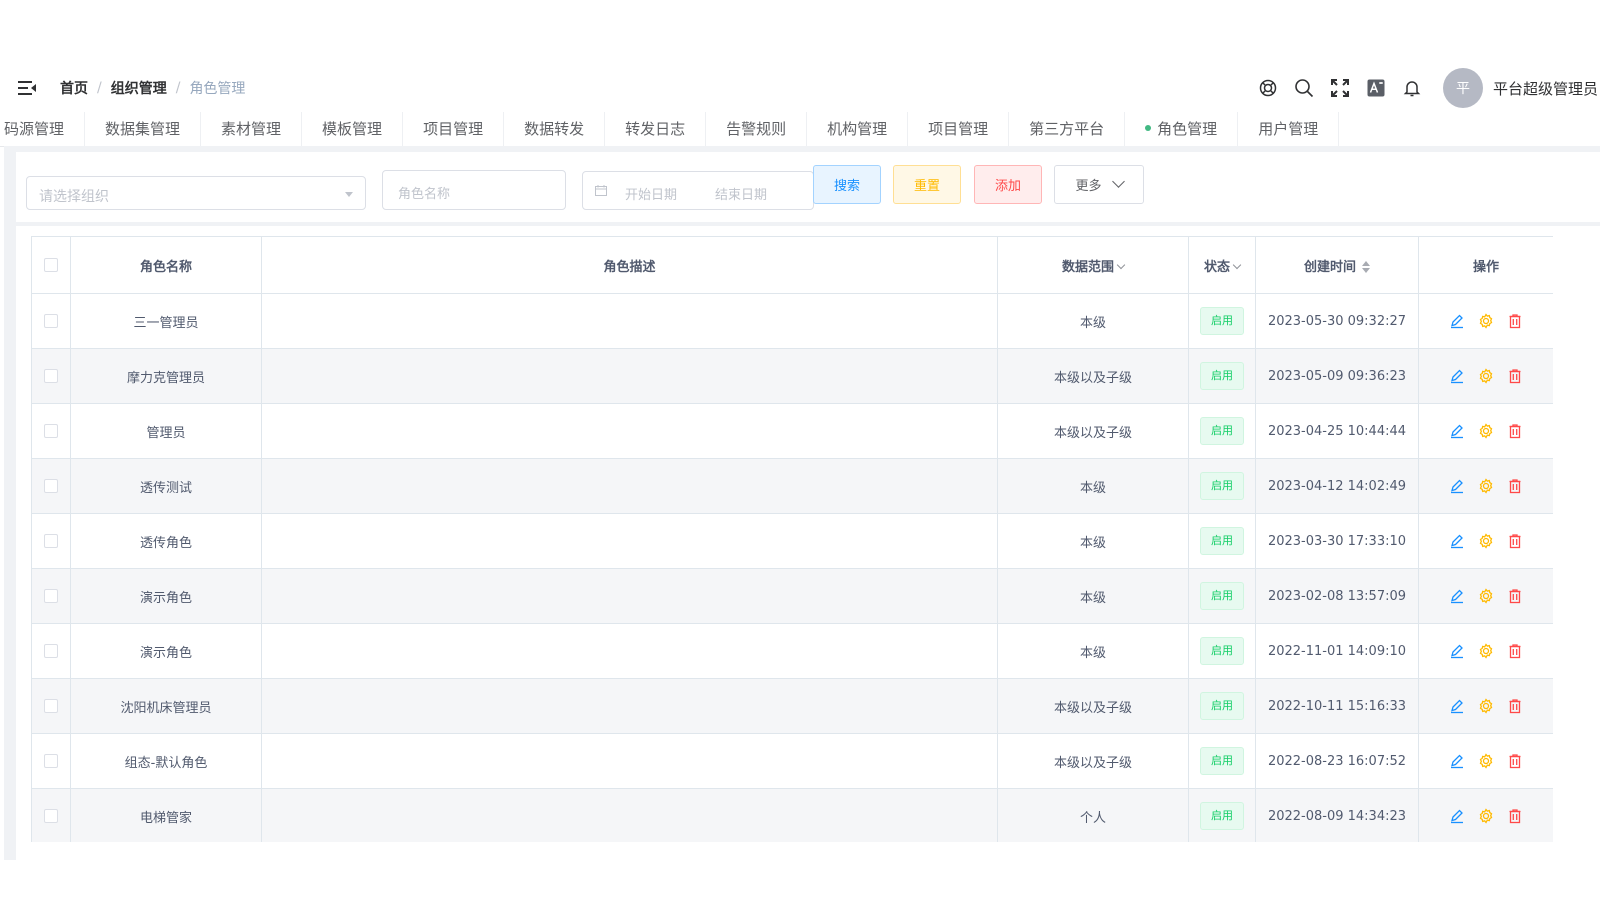 This screenshot has width=1600, height=920. Describe the element at coordinates (143, 129) in the screenshot. I see `tag-dataset: 数据集管理` at that location.